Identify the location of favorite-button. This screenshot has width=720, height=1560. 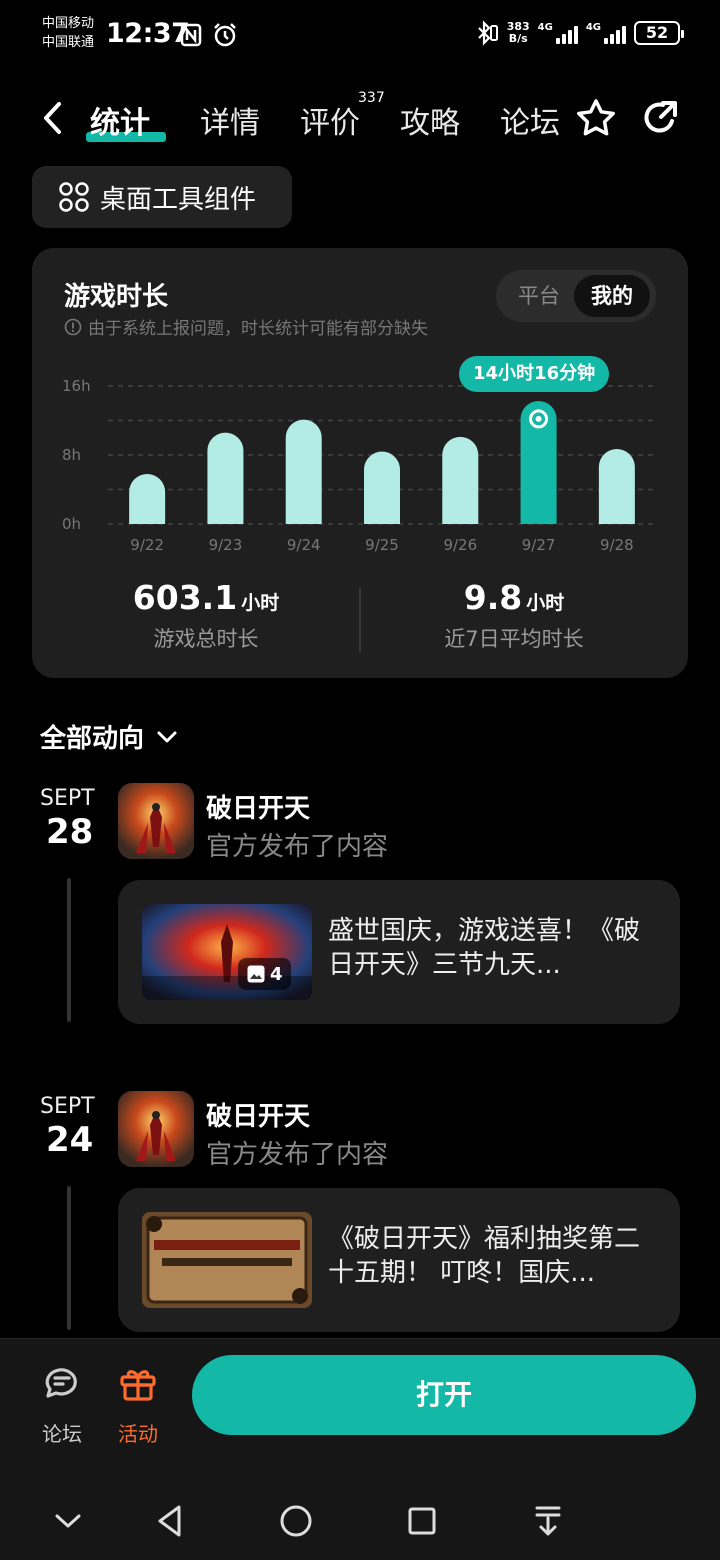
(596, 118).